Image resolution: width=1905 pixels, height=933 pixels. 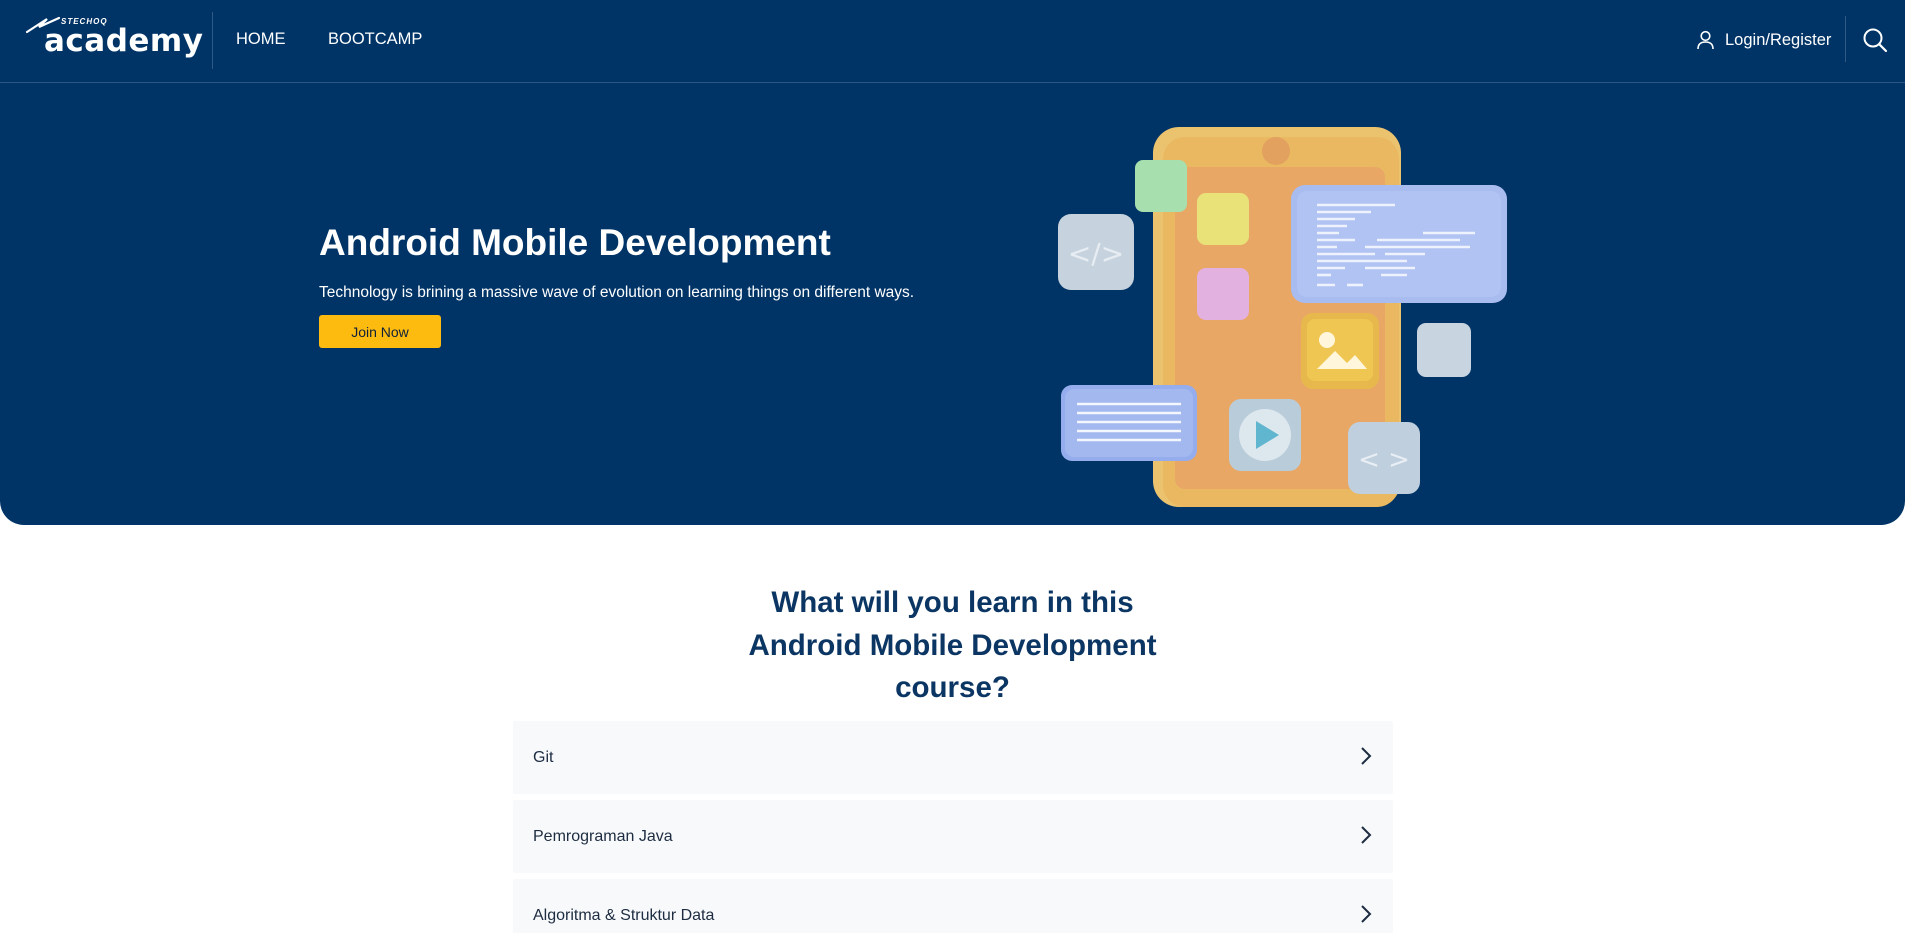 What do you see at coordinates (124, 41) in the screenshot?
I see `brand-name: academy` at bounding box center [124, 41].